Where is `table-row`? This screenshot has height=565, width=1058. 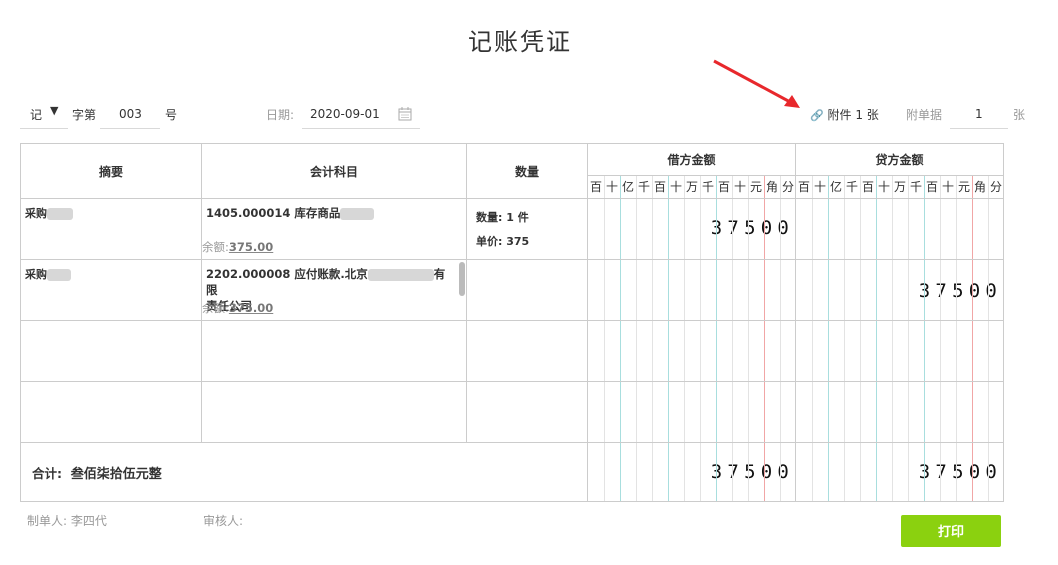 table-row is located at coordinates (512, 412).